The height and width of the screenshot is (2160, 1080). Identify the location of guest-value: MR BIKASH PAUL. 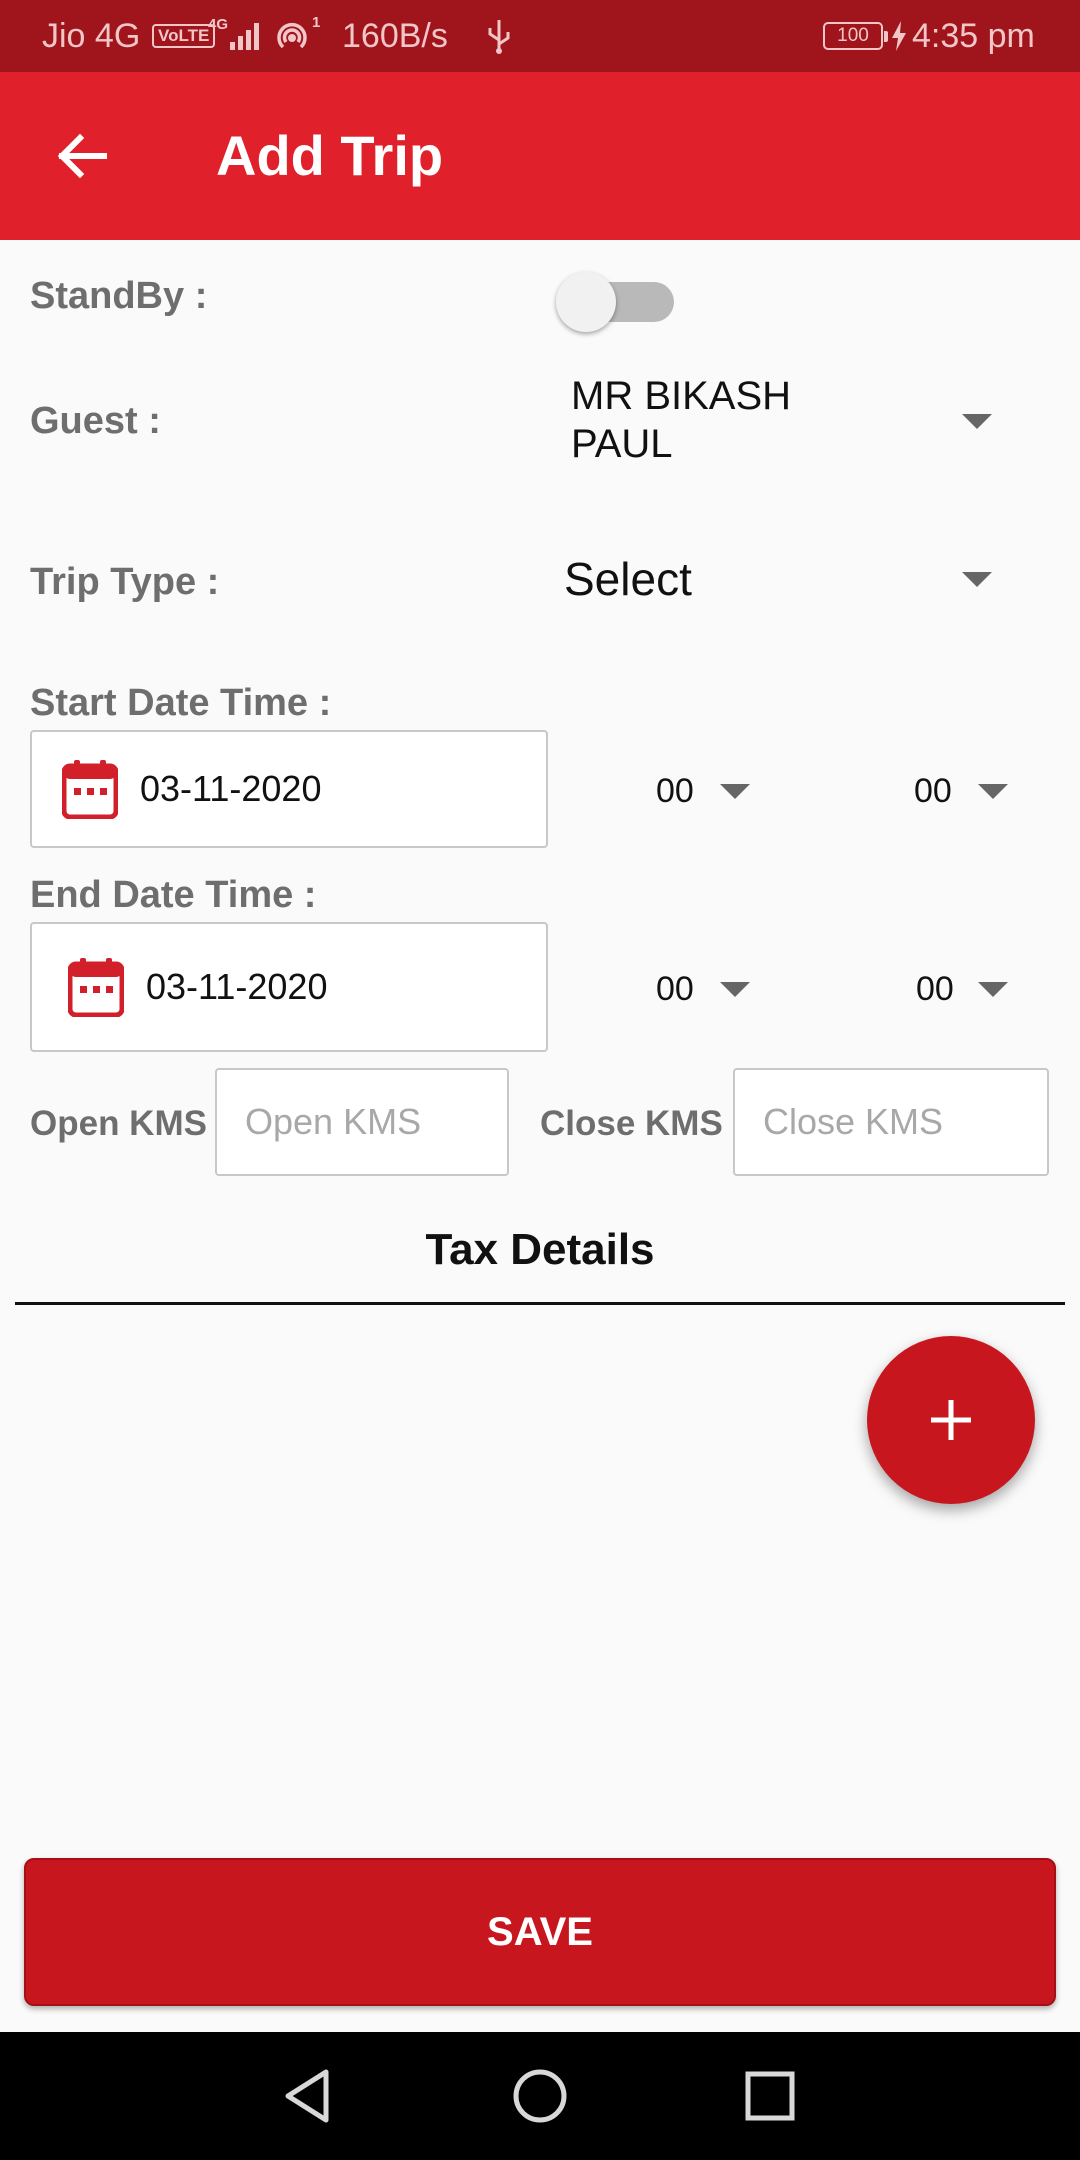
(681, 420).